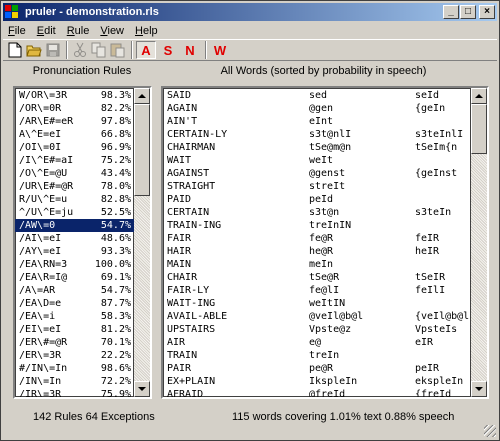 This screenshot has width=500, height=441. I want to click on rule-row: /ER\#=@R 70.1%, so click(74, 342).